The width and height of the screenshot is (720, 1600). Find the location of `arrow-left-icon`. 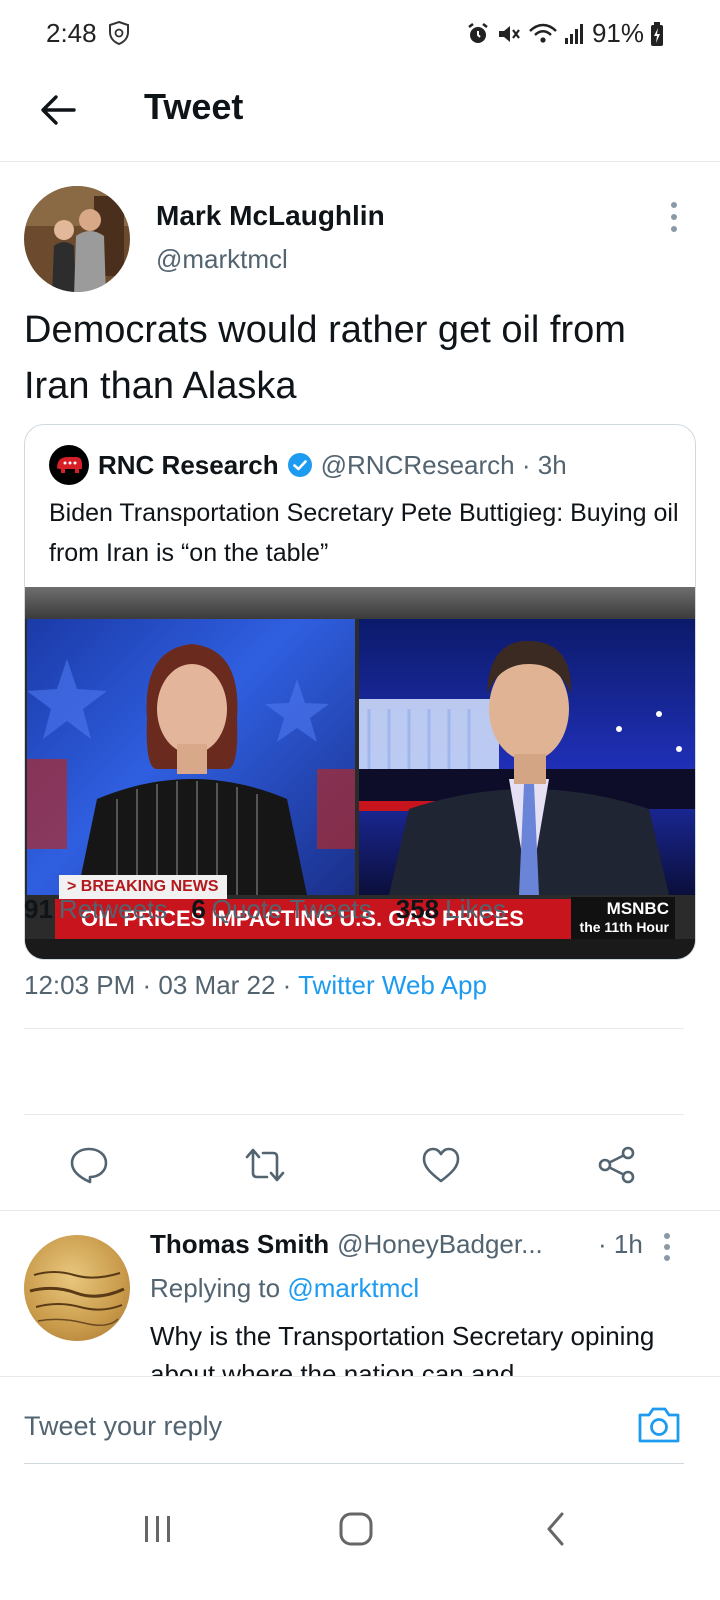

arrow-left-icon is located at coordinates (58, 110).